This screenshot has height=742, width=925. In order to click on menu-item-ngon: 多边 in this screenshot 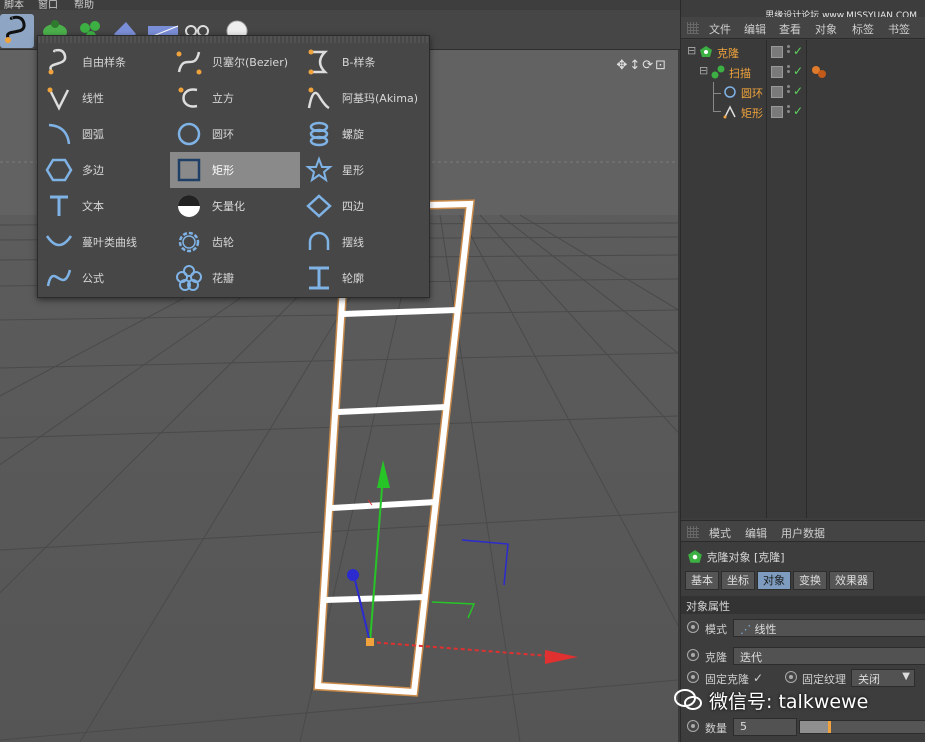, I will do `click(105, 170)`.